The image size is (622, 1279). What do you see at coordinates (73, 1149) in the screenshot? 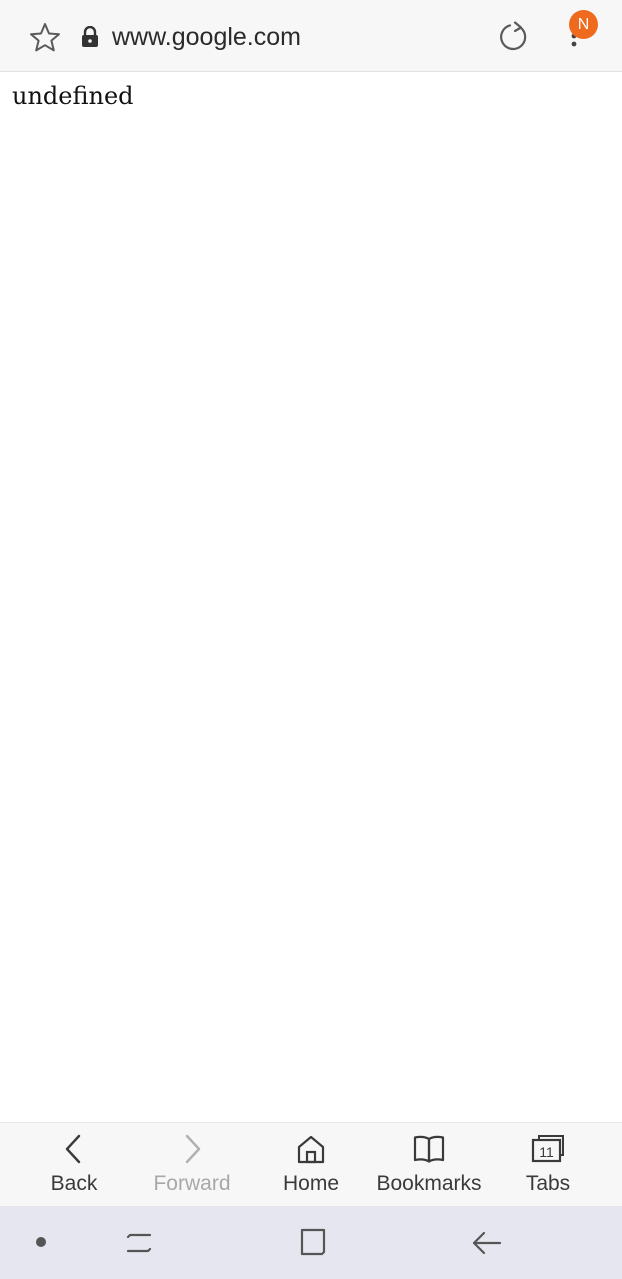
I see `chevron-left-icon` at bounding box center [73, 1149].